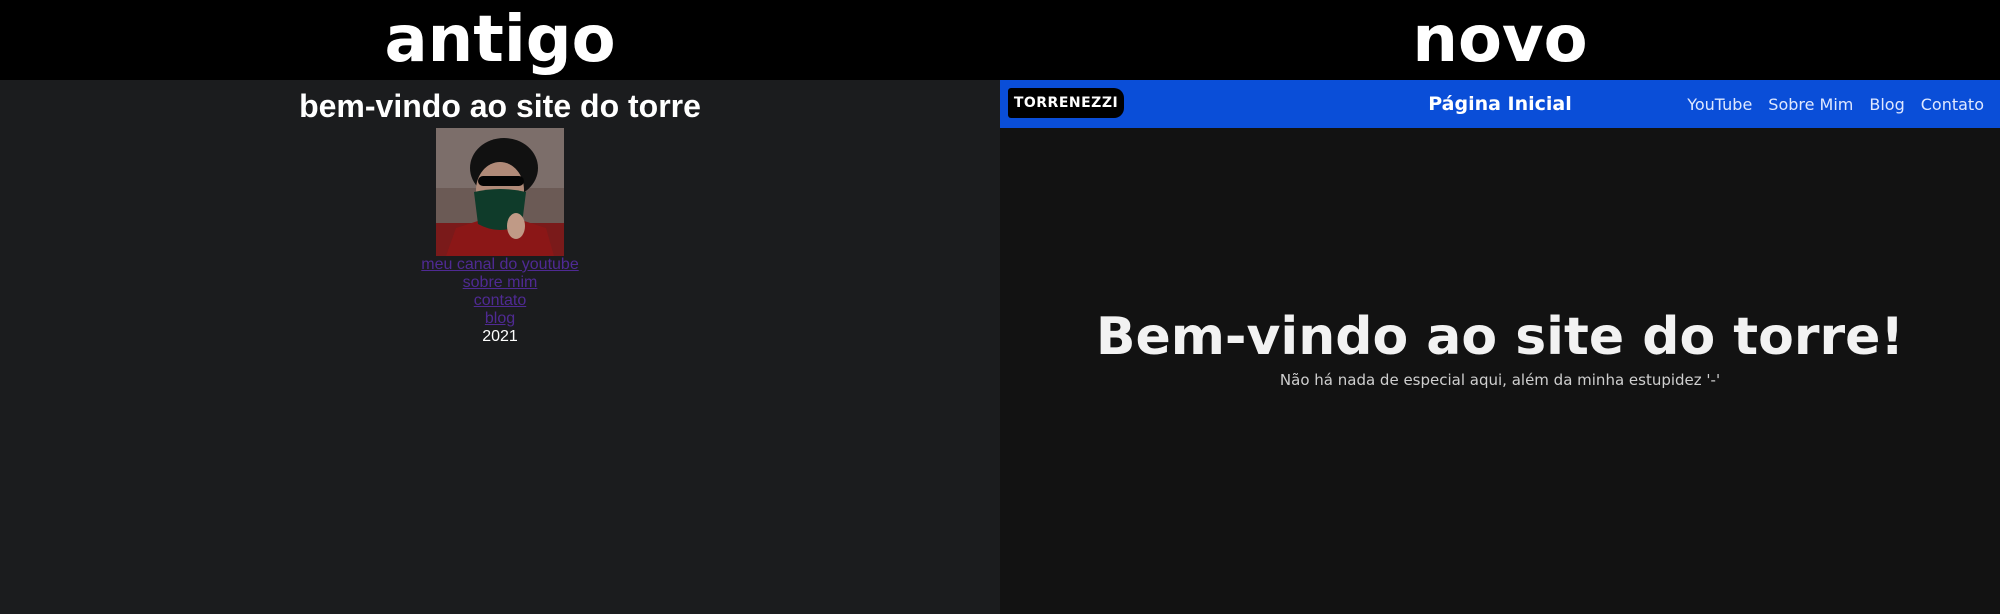 This screenshot has width=2000, height=614. What do you see at coordinates (500, 283) in the screenshot?
I see `about-me-link: sobre mim` at bounding box center [500, 283].